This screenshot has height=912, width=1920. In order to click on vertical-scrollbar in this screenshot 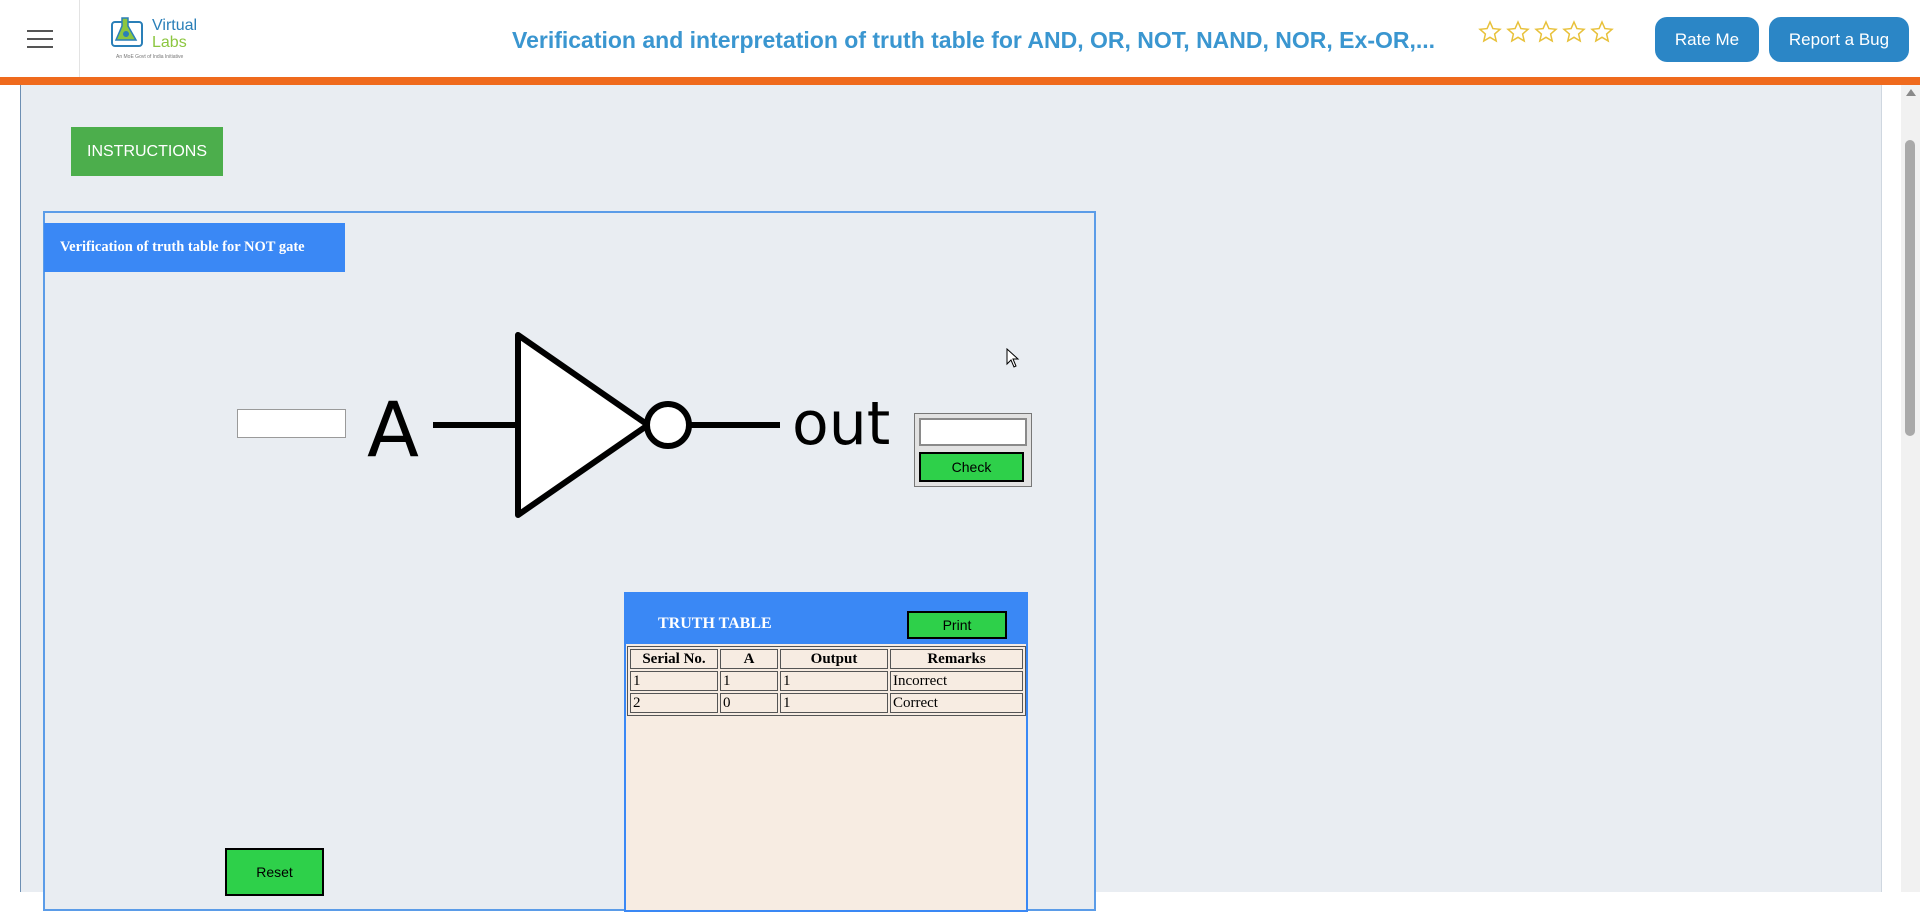, I will do `click(1910, 488)`.